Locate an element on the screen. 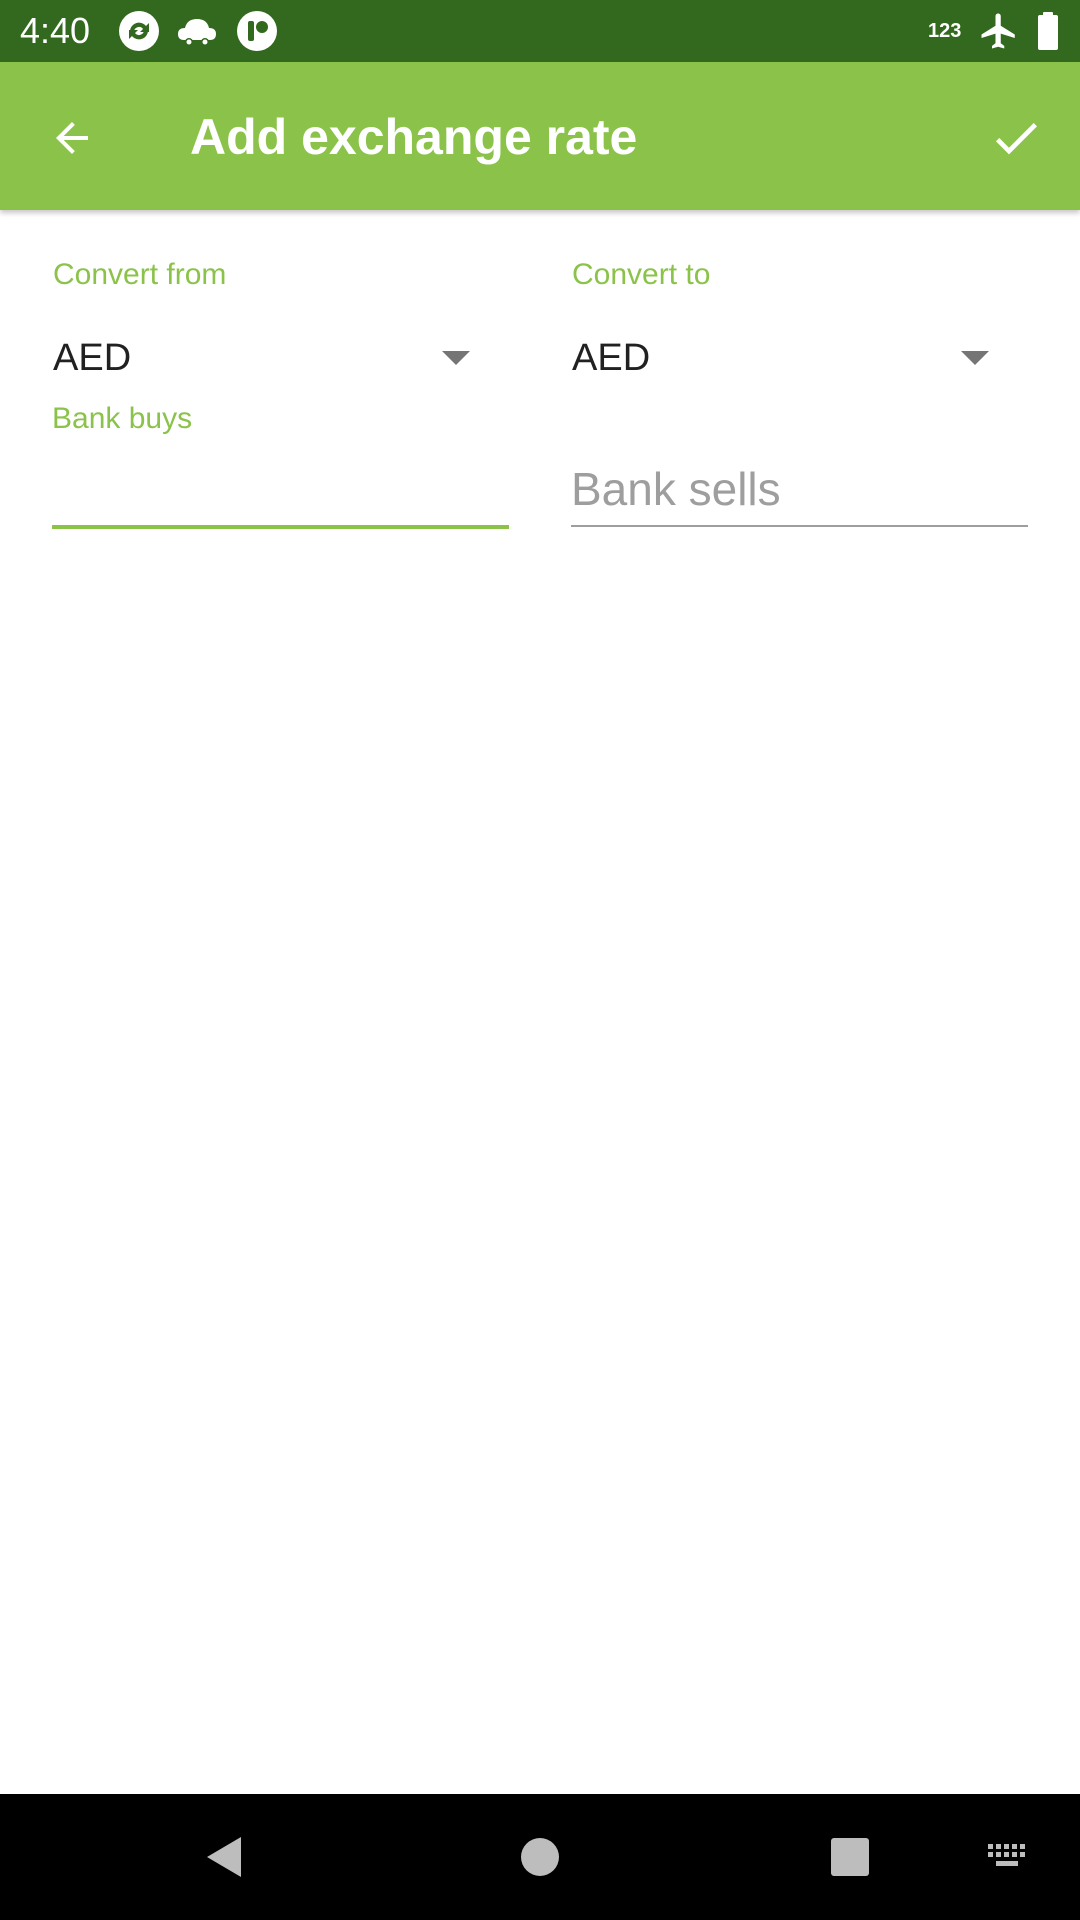 The height and width of the screenshot is (1920, 1080). save-button is located at coordinates (1016, 138).